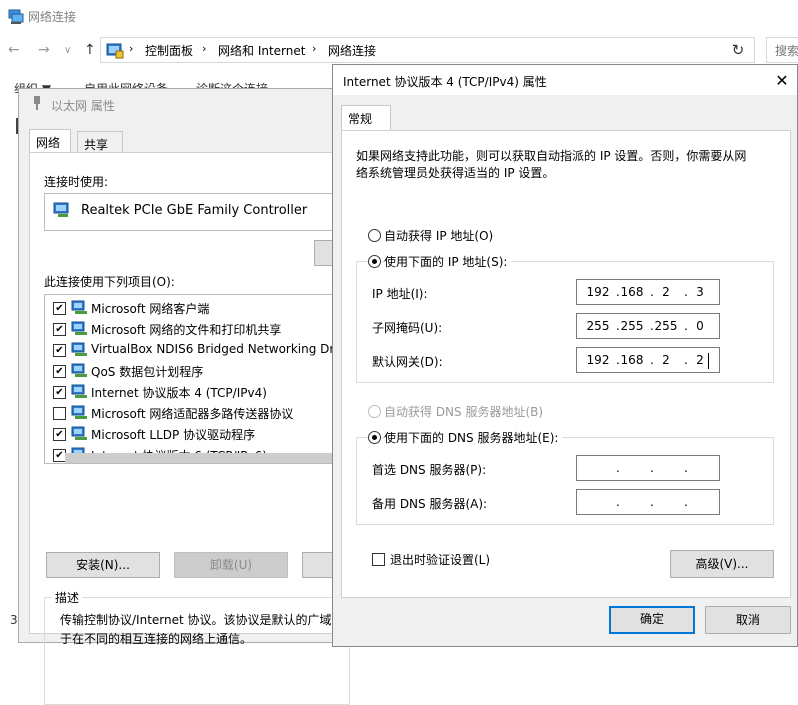 The height and width of the screenshot is (705, 798). What do you see at coordinates (352, 50) in the screenshot?
I see `breadcrumb-network-connections: 网络连接` at bounding box center [352, 50].